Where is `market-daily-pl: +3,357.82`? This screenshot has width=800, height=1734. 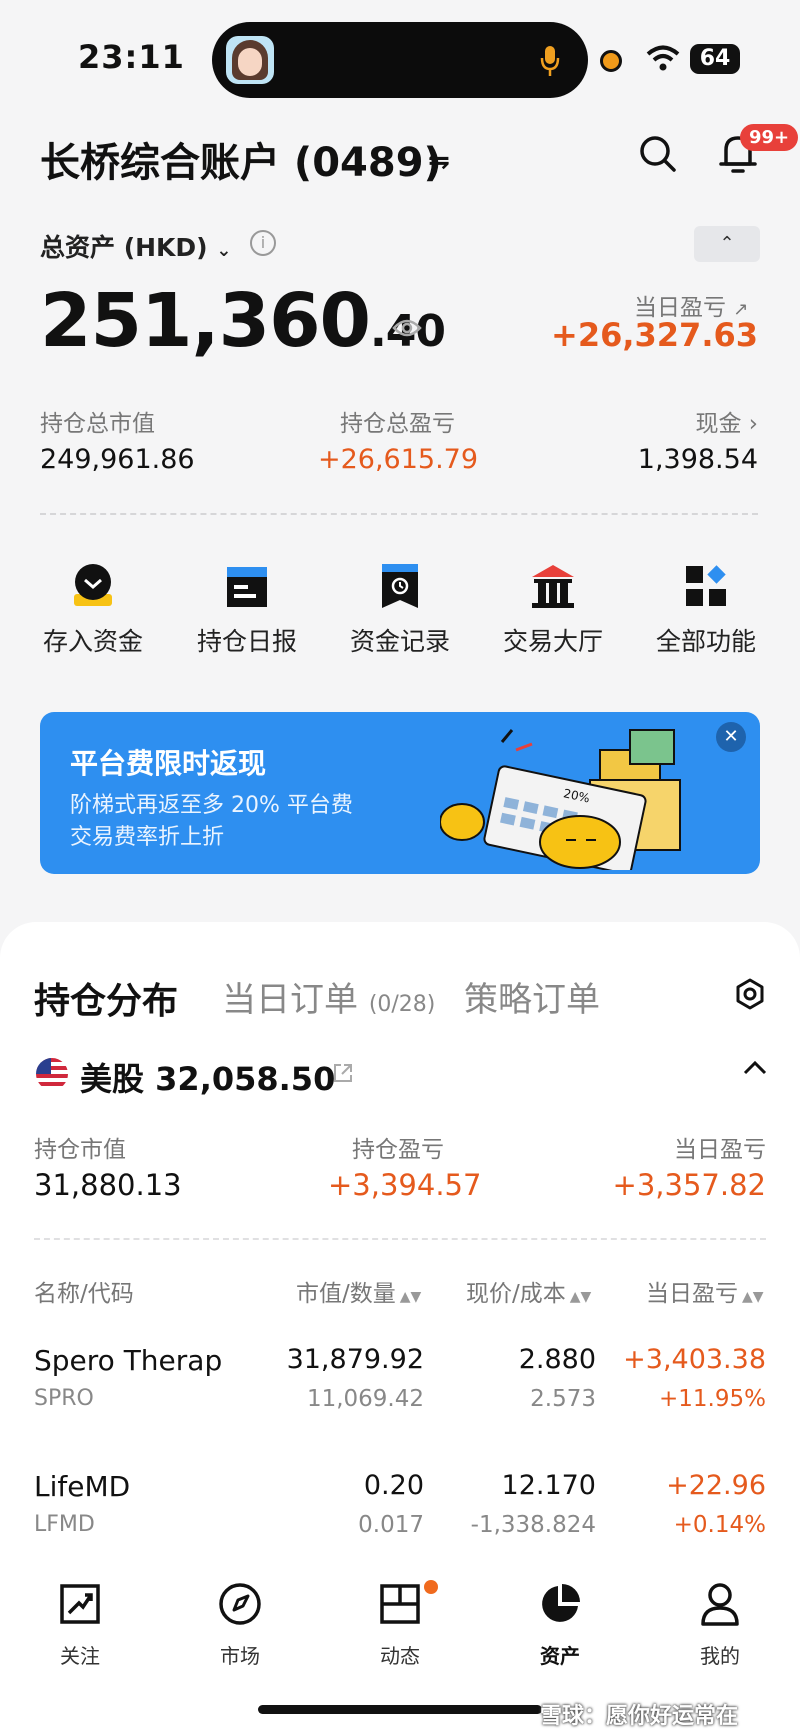
market-daily-pl: +3,357.82 is located at coordinates (689, 1185).